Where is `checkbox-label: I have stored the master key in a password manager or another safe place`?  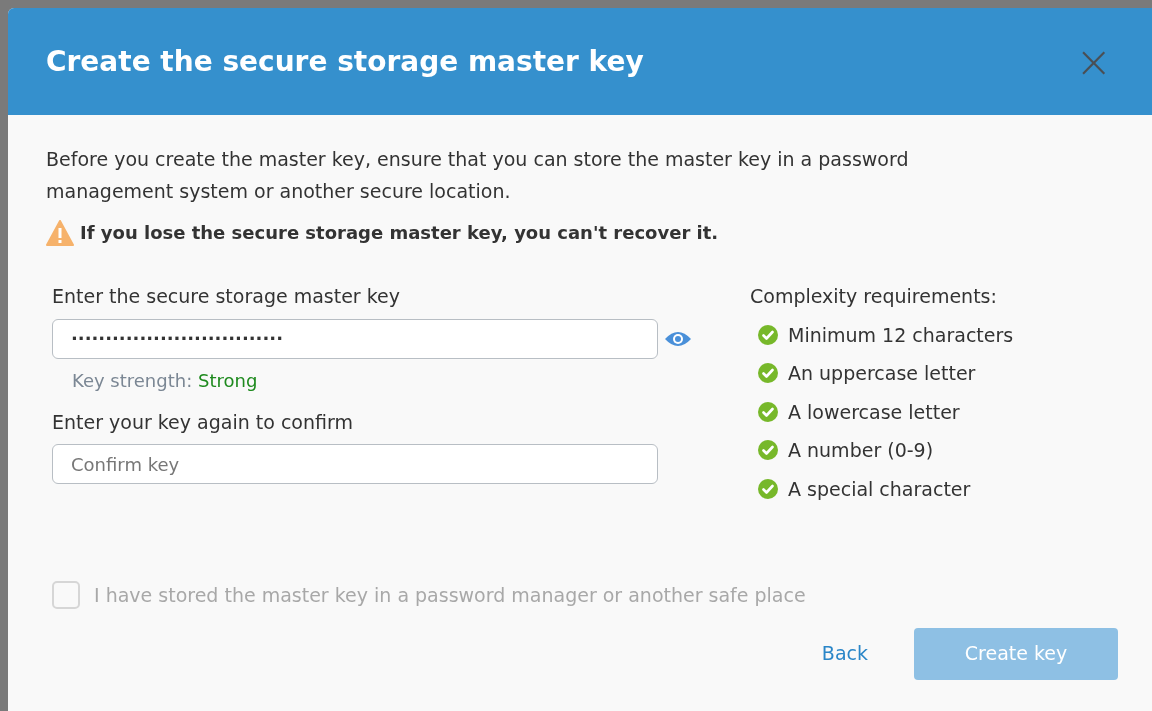 checkbox-label: I have stored the master key in a password manager or another safe place is located at coordinates (450, 595).